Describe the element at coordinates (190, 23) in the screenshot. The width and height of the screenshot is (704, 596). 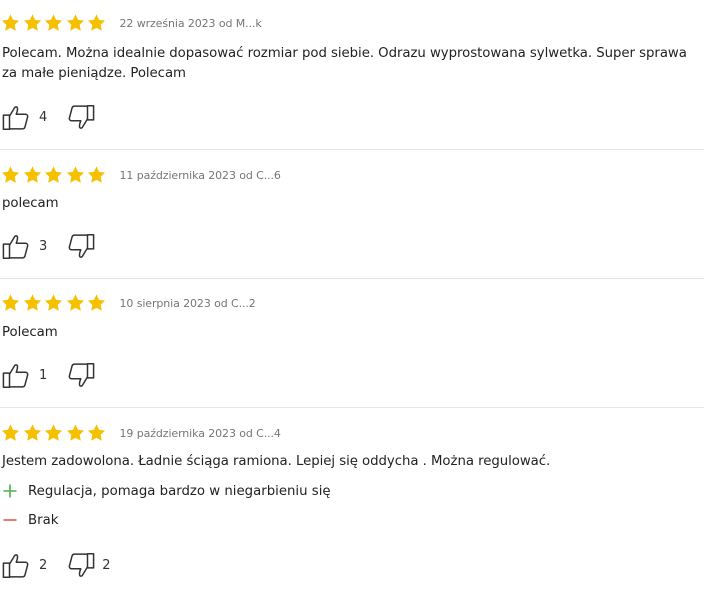
I see `review-meta: 22 września 2023 od M...k` at that location.